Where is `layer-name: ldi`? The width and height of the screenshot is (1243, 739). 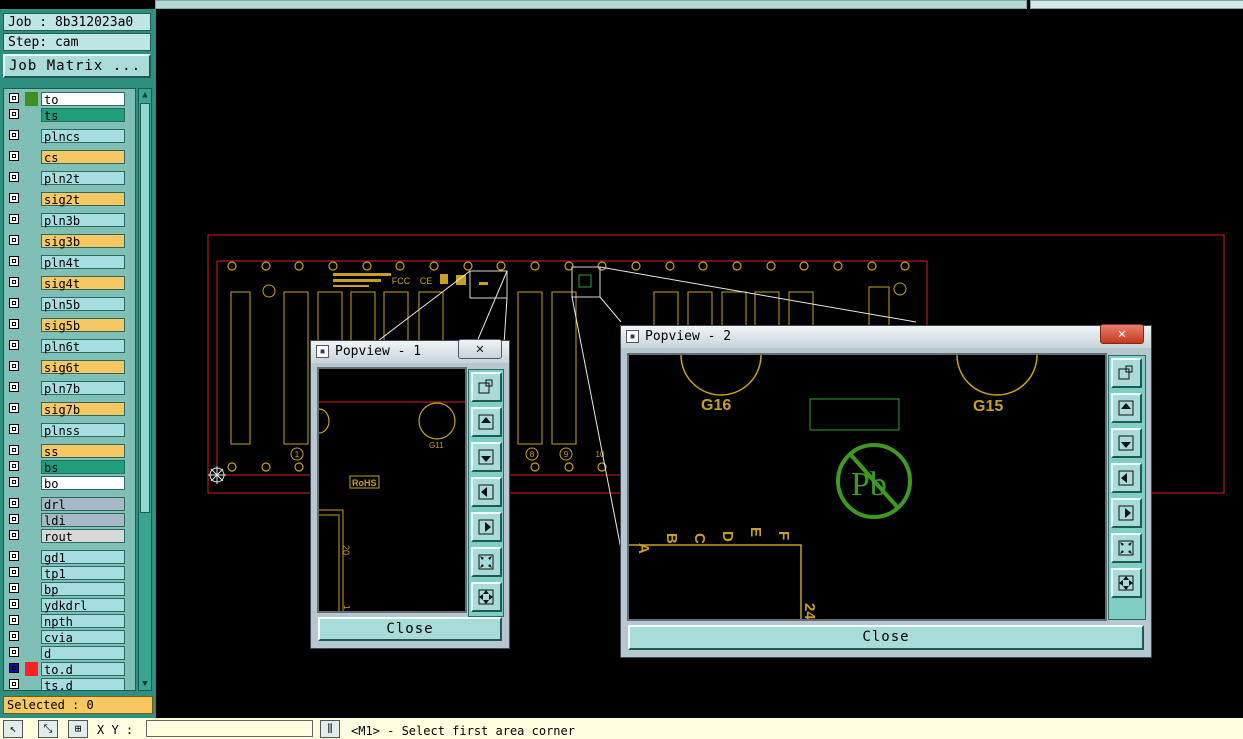 layer-name: ldi is located at coordinates (83, 520).